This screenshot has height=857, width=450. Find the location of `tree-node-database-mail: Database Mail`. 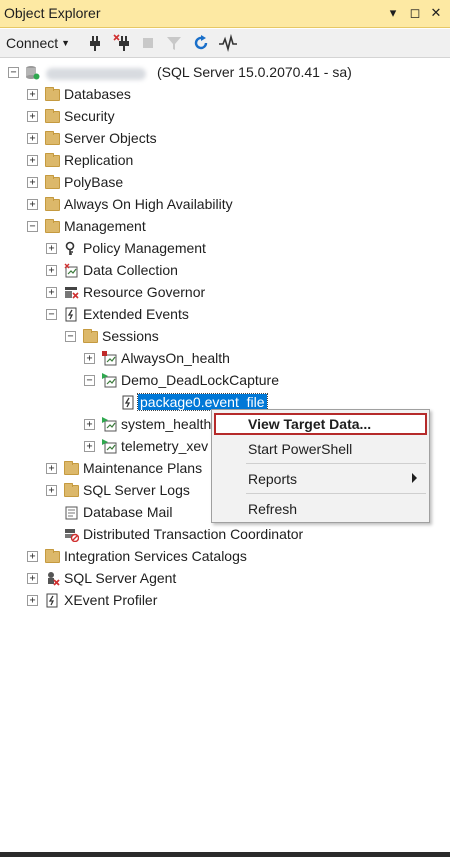

tree-node-database-mail: Database Mail is located at coordinates (105, 513).